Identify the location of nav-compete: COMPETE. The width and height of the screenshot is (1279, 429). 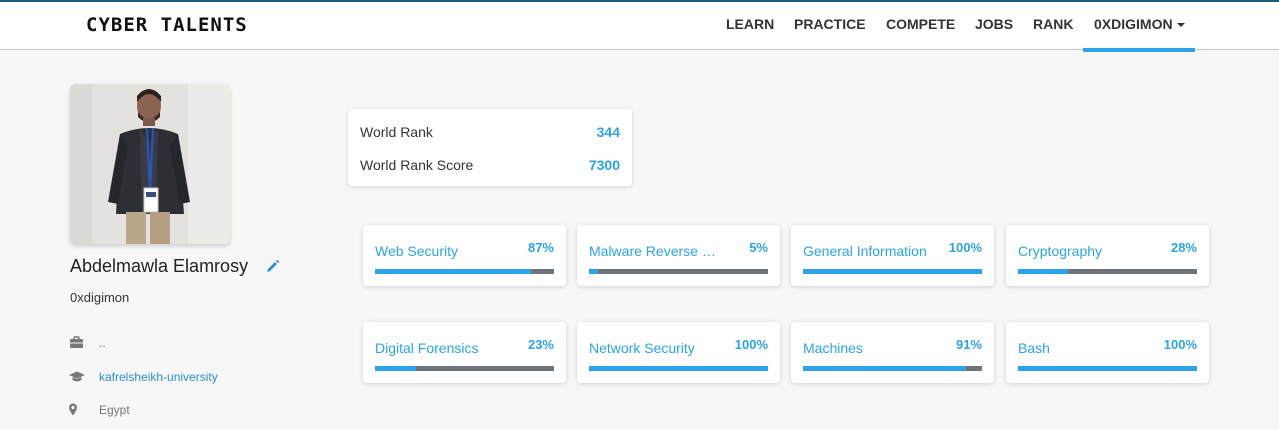
(920, 24).